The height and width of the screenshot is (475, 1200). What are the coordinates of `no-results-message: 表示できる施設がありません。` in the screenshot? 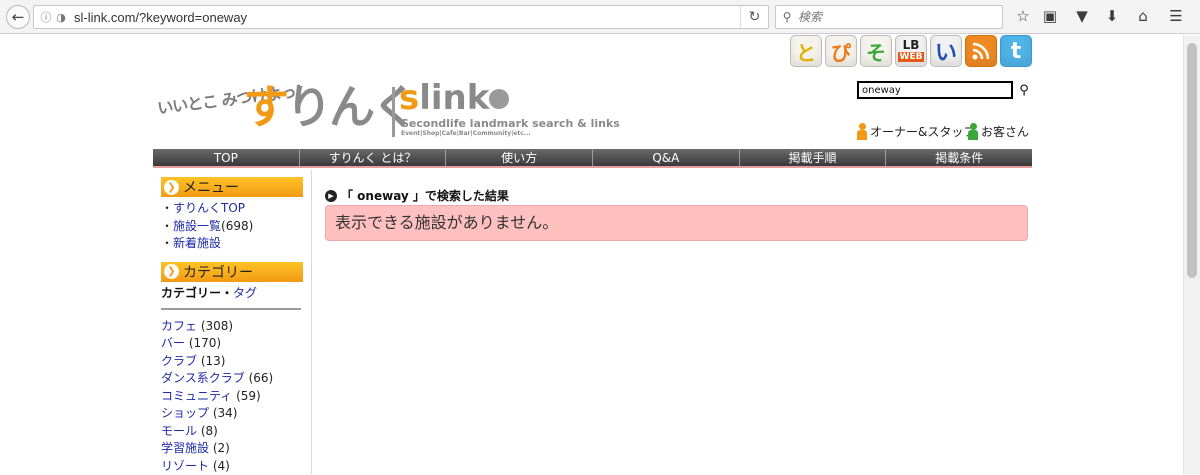 It's located at (676, 223).